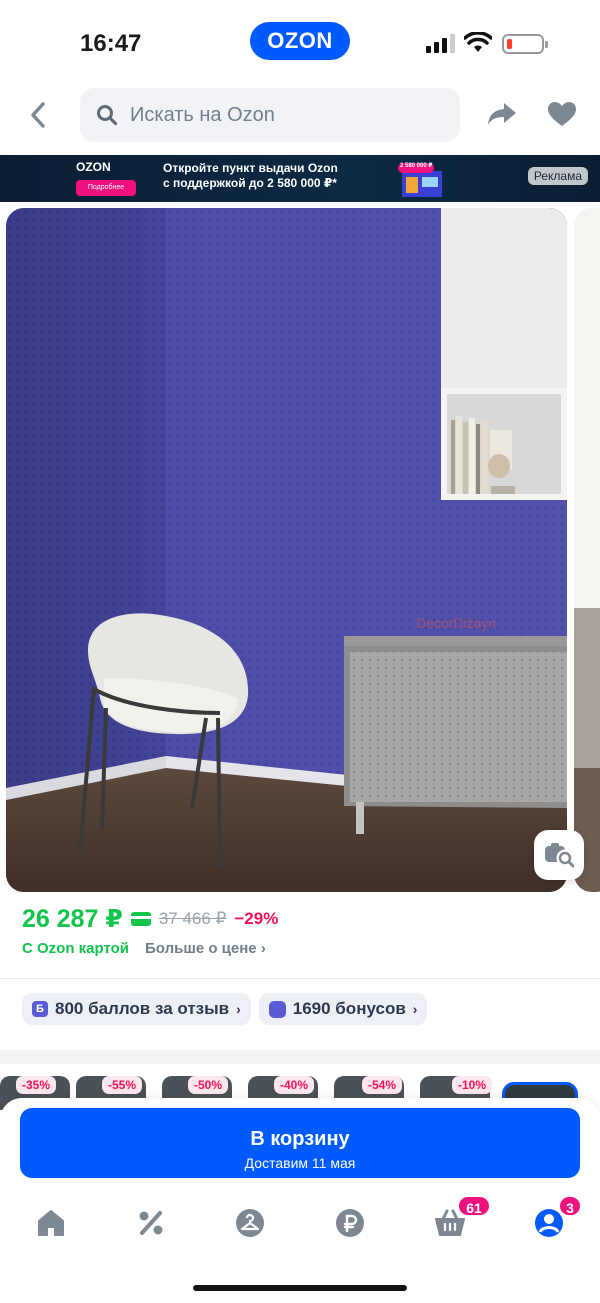 This screenshot has height=1303, width=600. Describe the element at coordinates (350, 1223) in the screenshot. I see `ruble-icon` at that location.